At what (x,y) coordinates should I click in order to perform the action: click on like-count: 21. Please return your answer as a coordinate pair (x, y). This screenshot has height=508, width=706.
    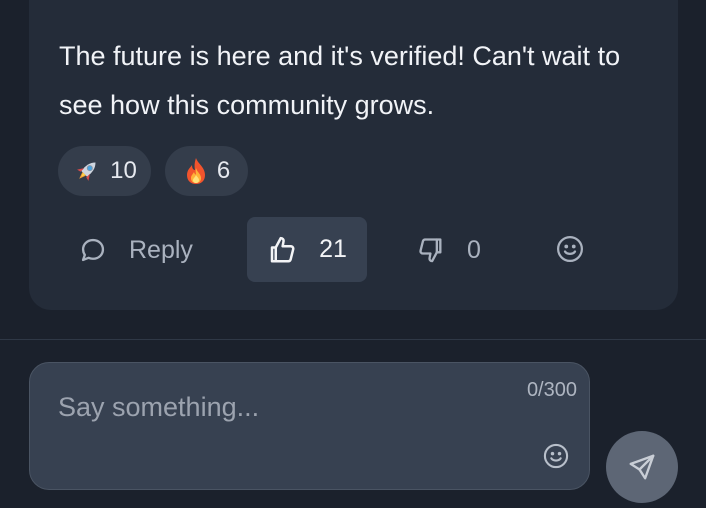
    Looking at the image, I should click on (333, 249).